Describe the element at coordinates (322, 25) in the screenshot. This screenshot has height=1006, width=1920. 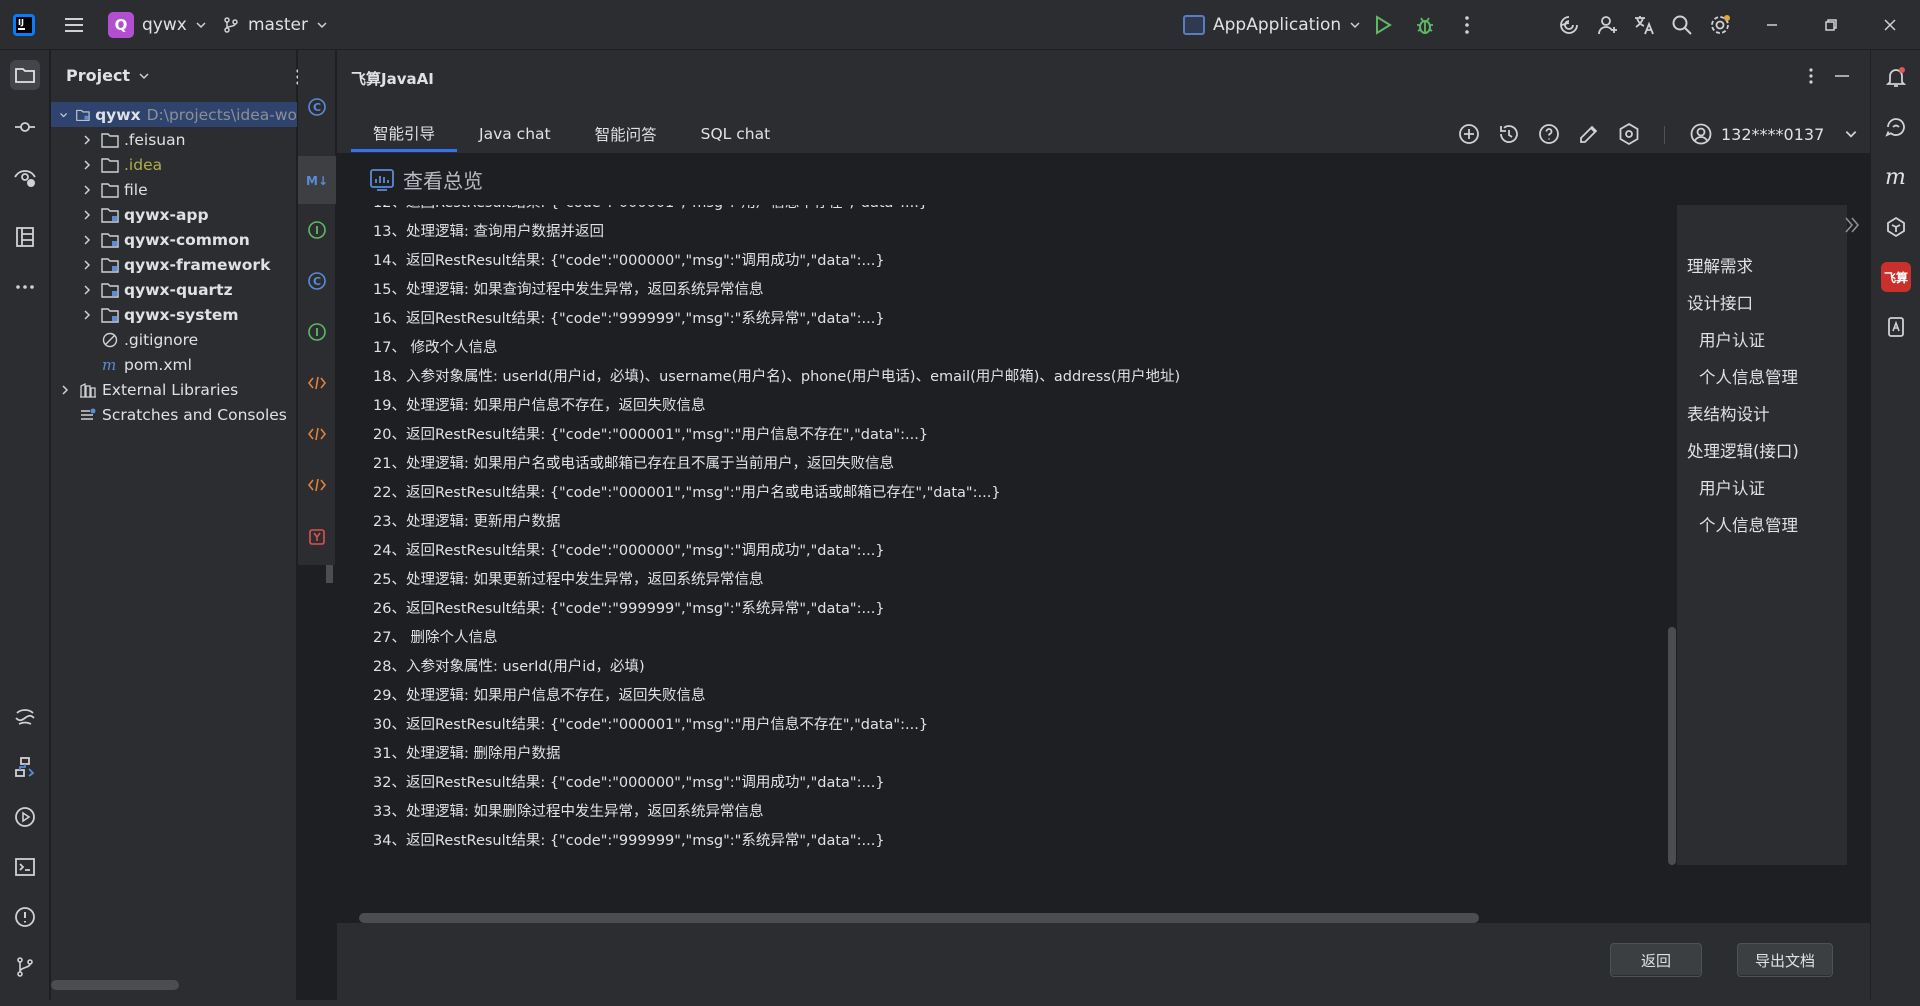
I see `chevron-down-icon` at that location.